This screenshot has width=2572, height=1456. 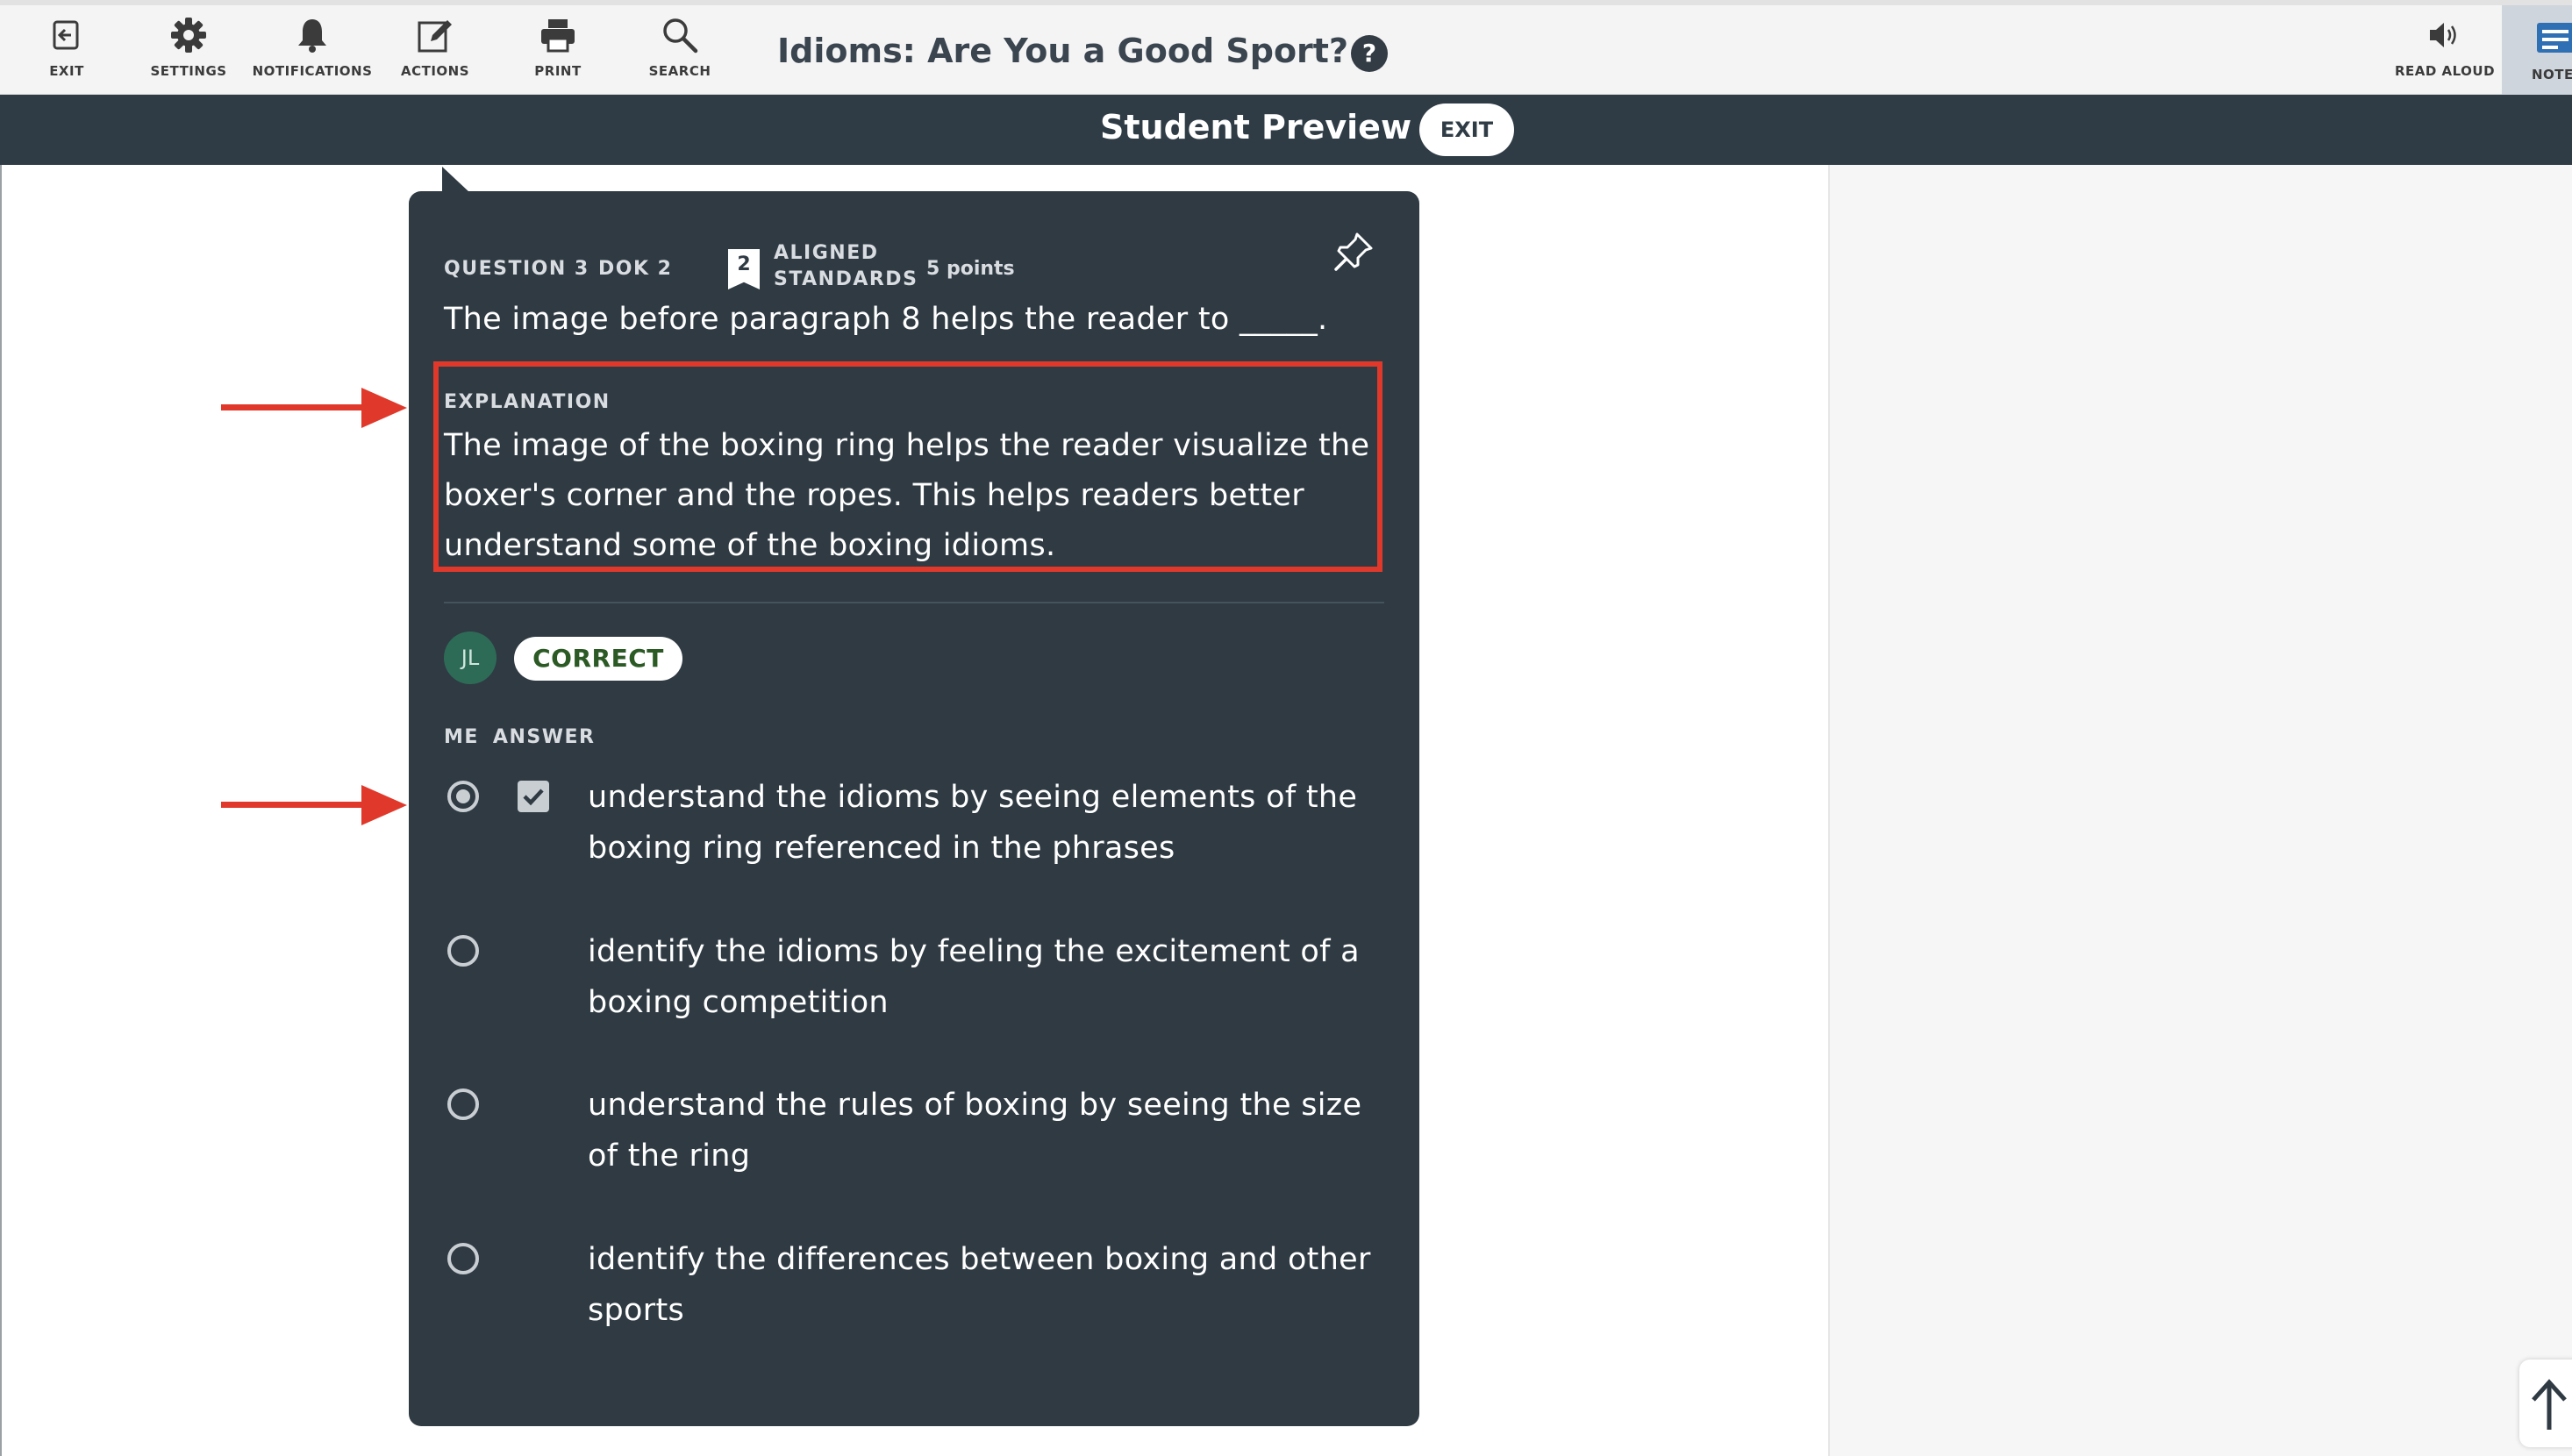 What do you see at coordinates (435, 71) in the screenshot?
I see `actions-label: ACTIONS` at bounding box center [435, 71].